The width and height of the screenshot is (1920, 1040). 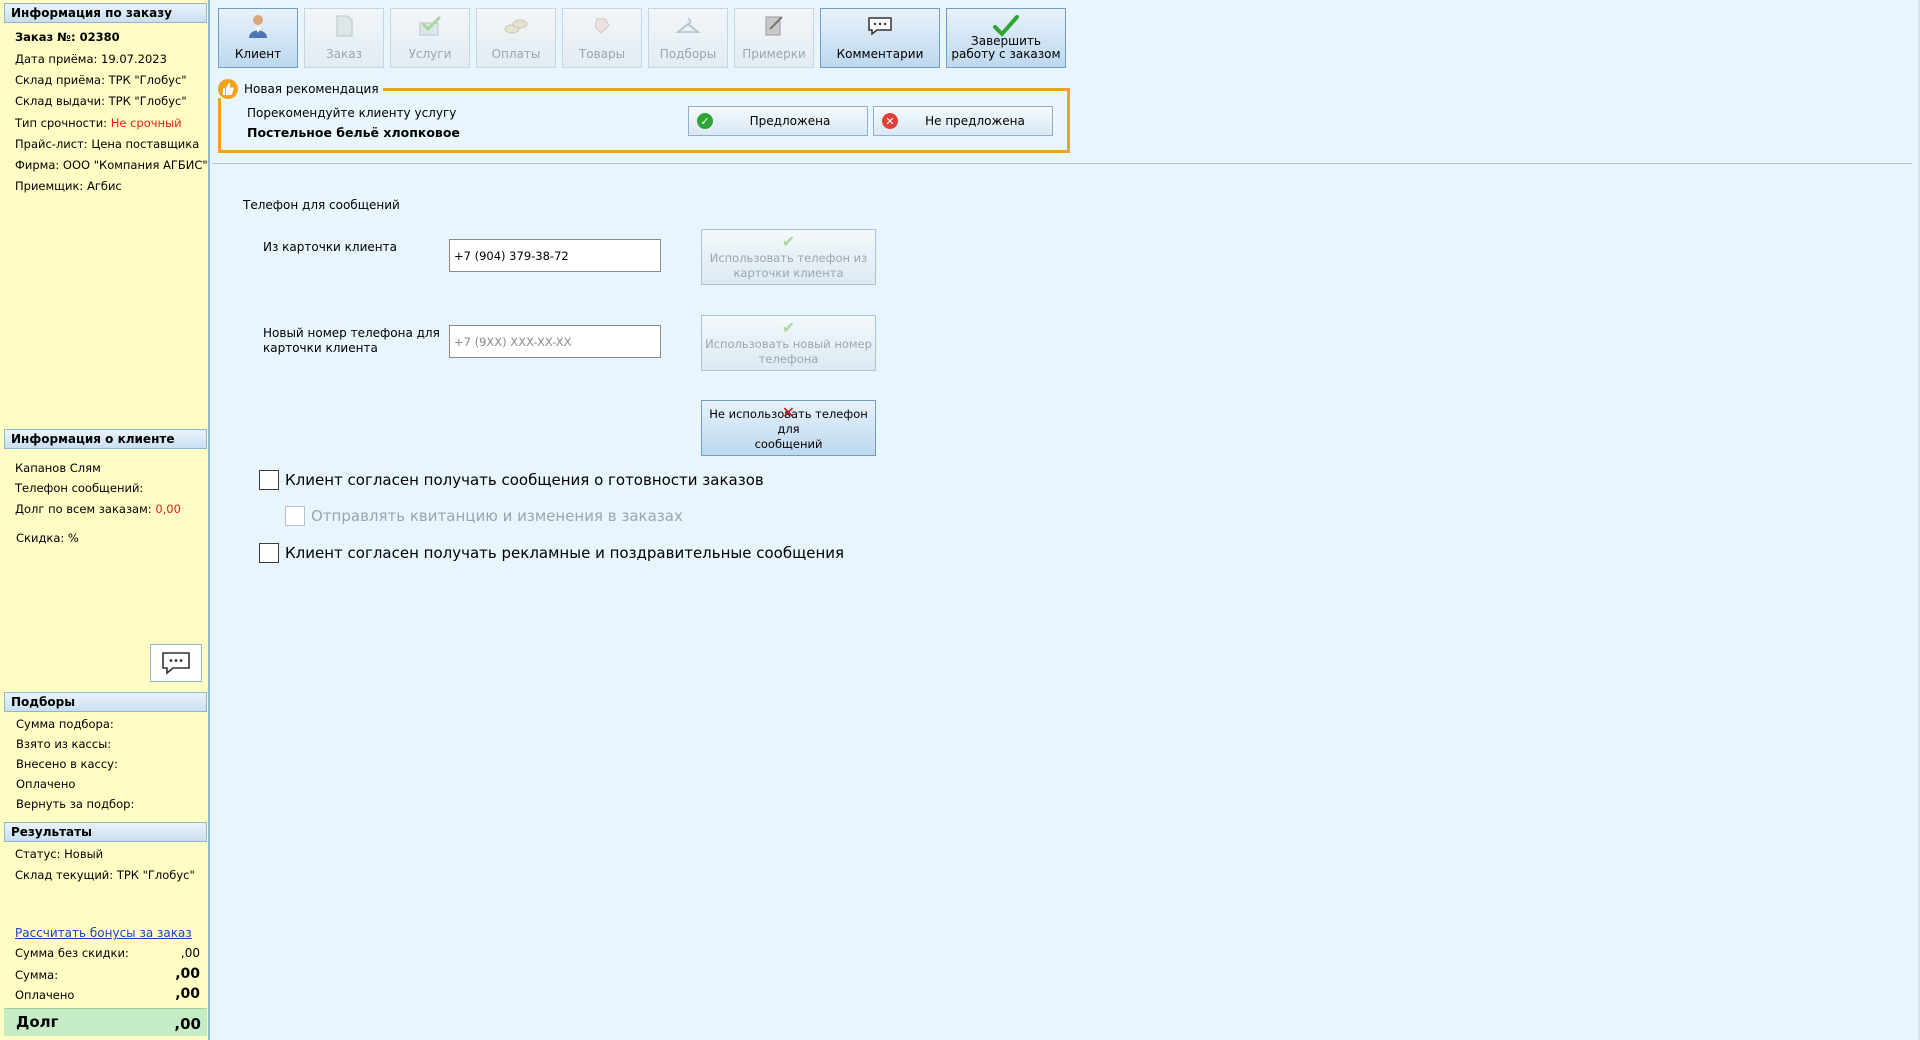 I want to click on services-button: Услуги, so click(x=430, y=38).